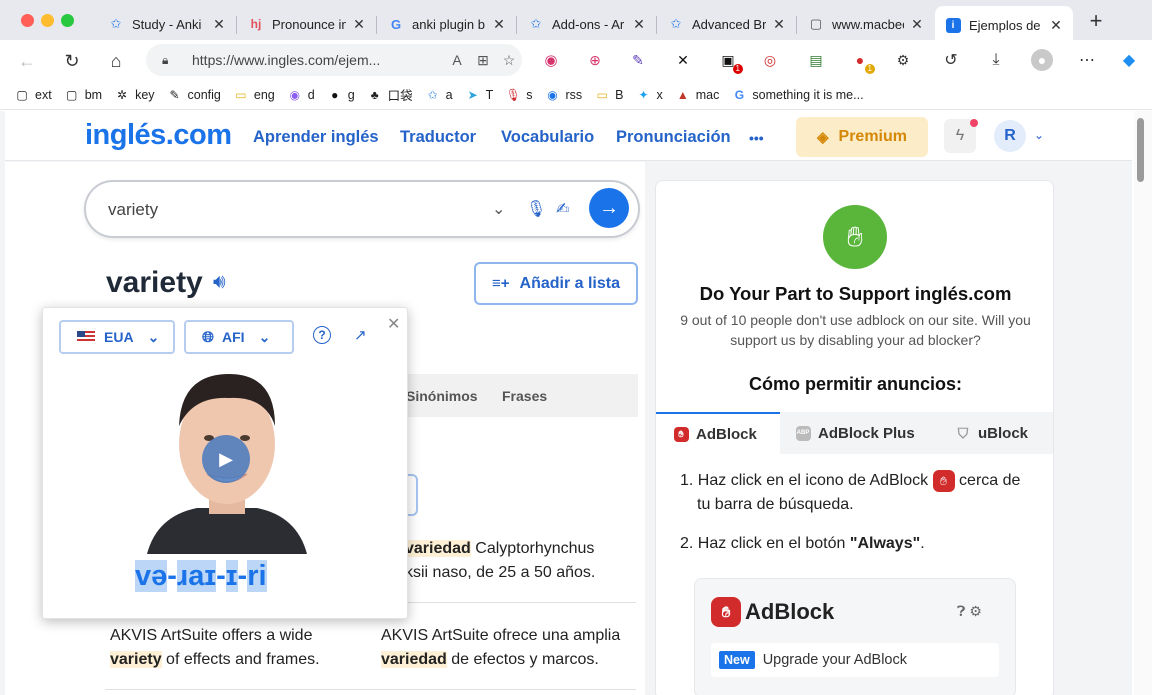 This screenshot has width=1152, height=695. I want to click on page-scrollbar, so click(1143, 403).